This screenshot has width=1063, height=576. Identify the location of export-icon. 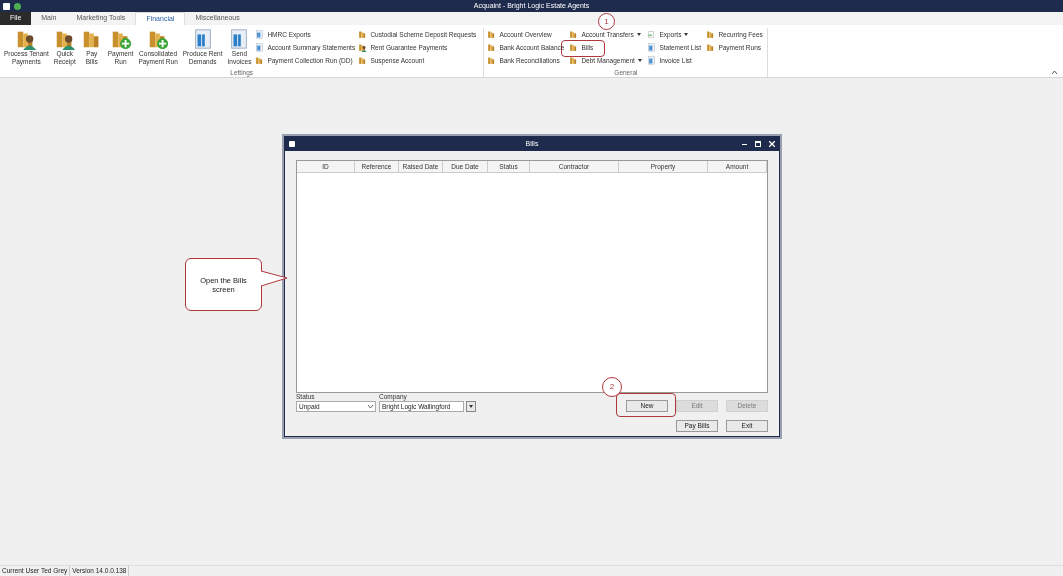
(652, 34).